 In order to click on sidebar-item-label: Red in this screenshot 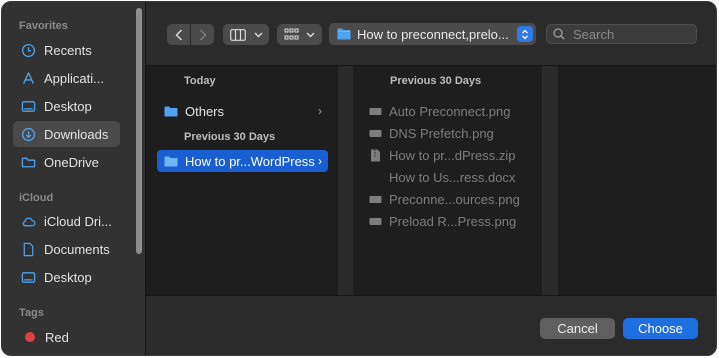, I will do `click(57, 337)`.